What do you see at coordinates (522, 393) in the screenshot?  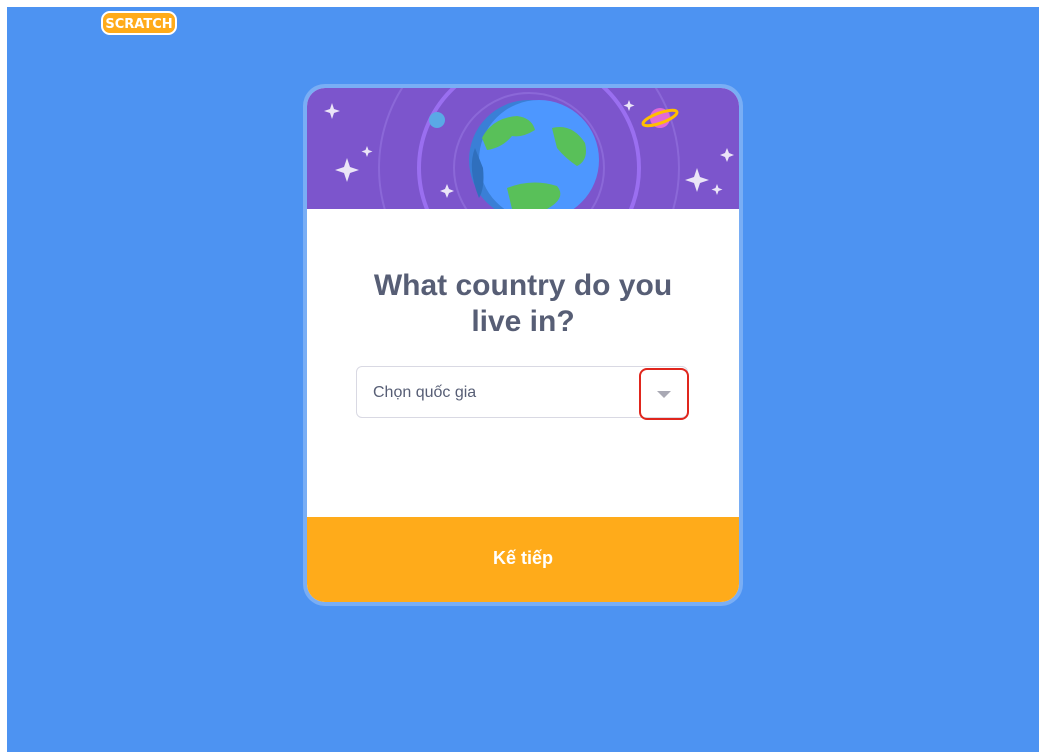 I see `country-select: Chọn quốc gia` at bounding box center [522, 393].